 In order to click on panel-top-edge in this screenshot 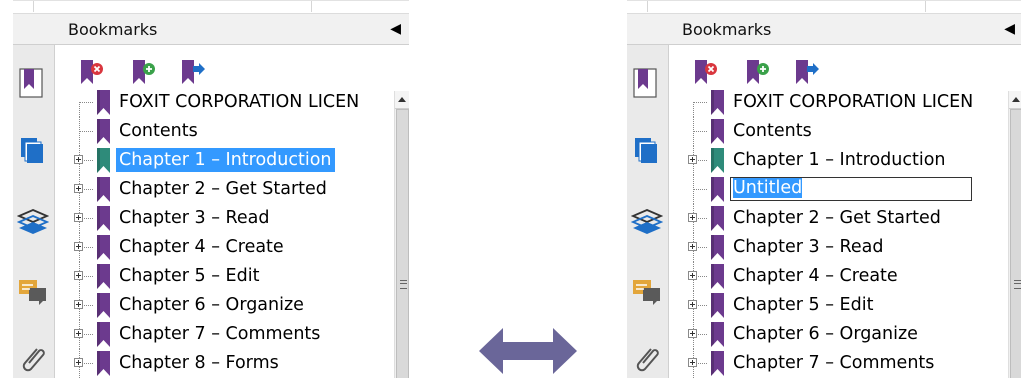, I will do `click(824, 6)`.